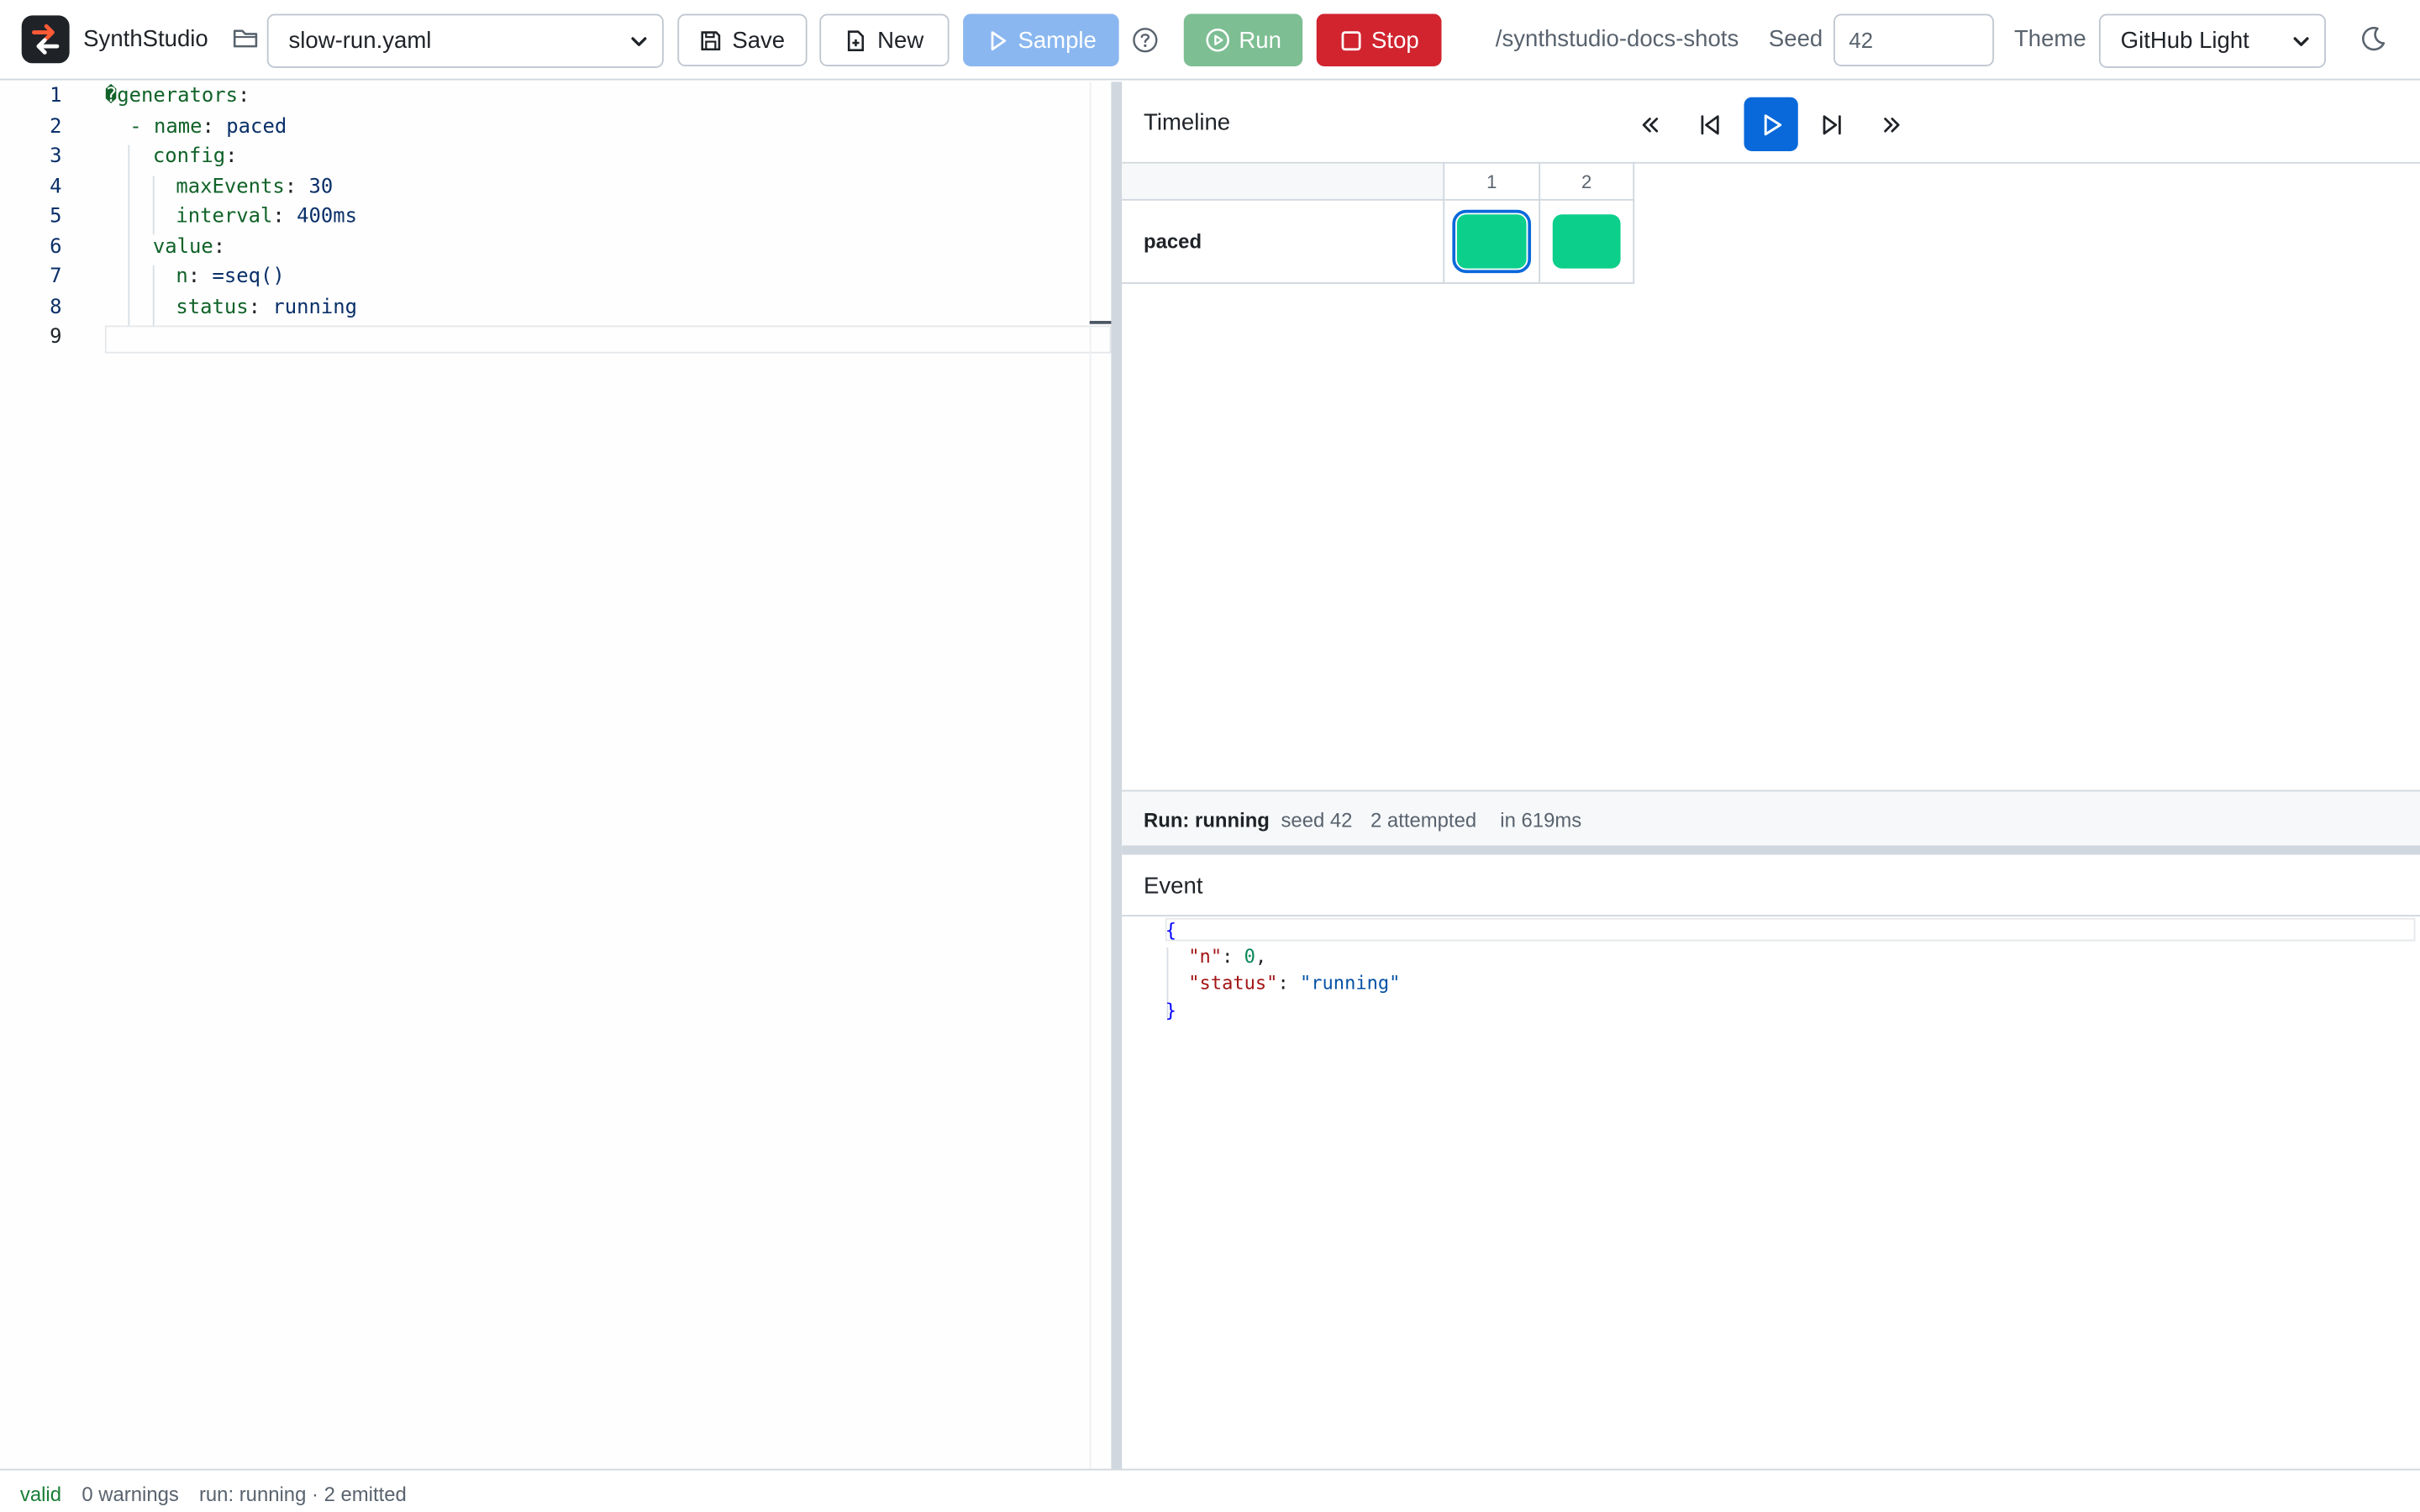  What do you see at coordinates (1587, 241) in the screenshot?
I see `event-marker` at bounding box center [1587, 241].